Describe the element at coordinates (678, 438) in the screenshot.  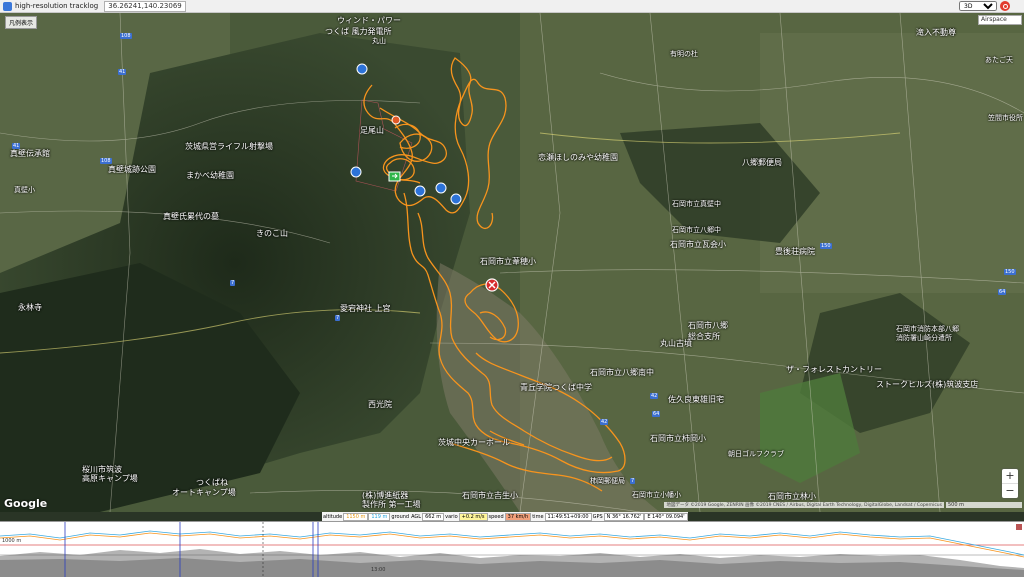
I see `map-label: 石岡市立柿岡小` at that location.